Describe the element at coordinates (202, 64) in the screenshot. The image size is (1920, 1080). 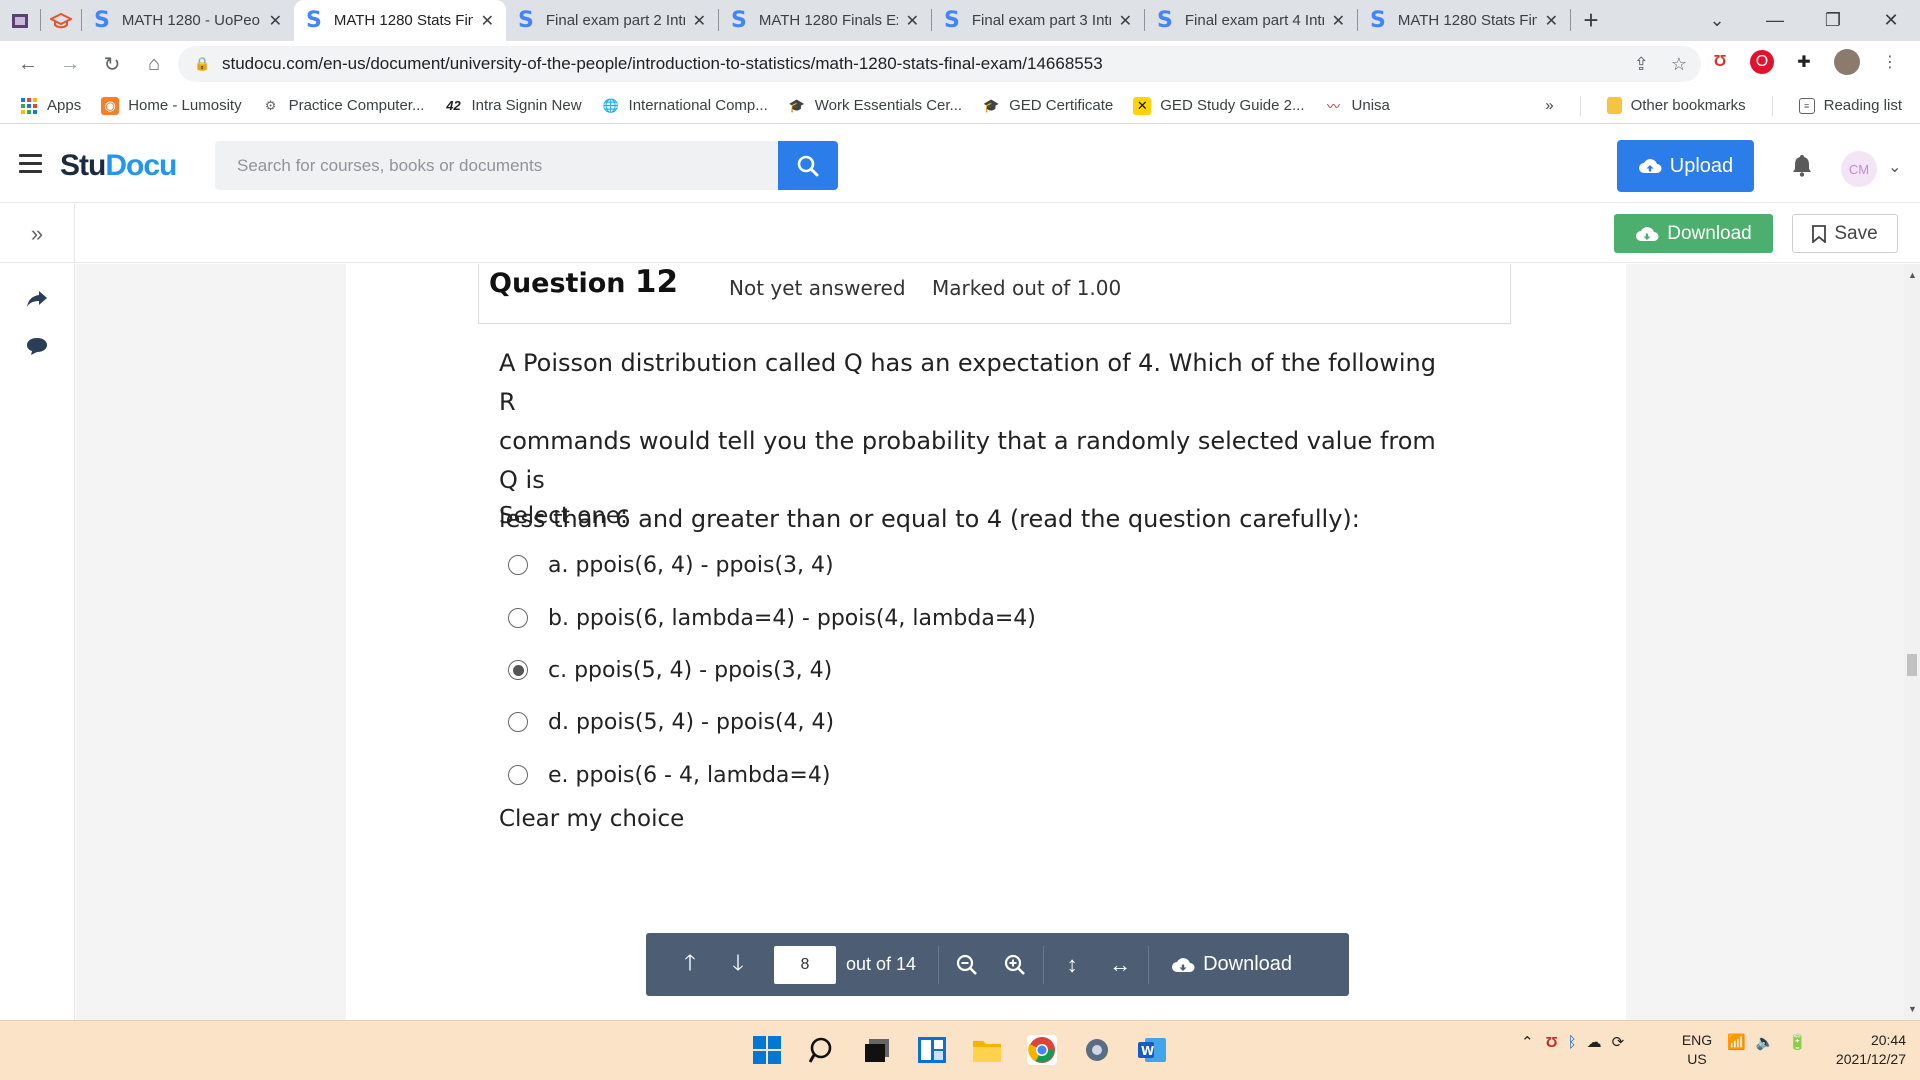
I see `lock-icon: 🔒` at that location.